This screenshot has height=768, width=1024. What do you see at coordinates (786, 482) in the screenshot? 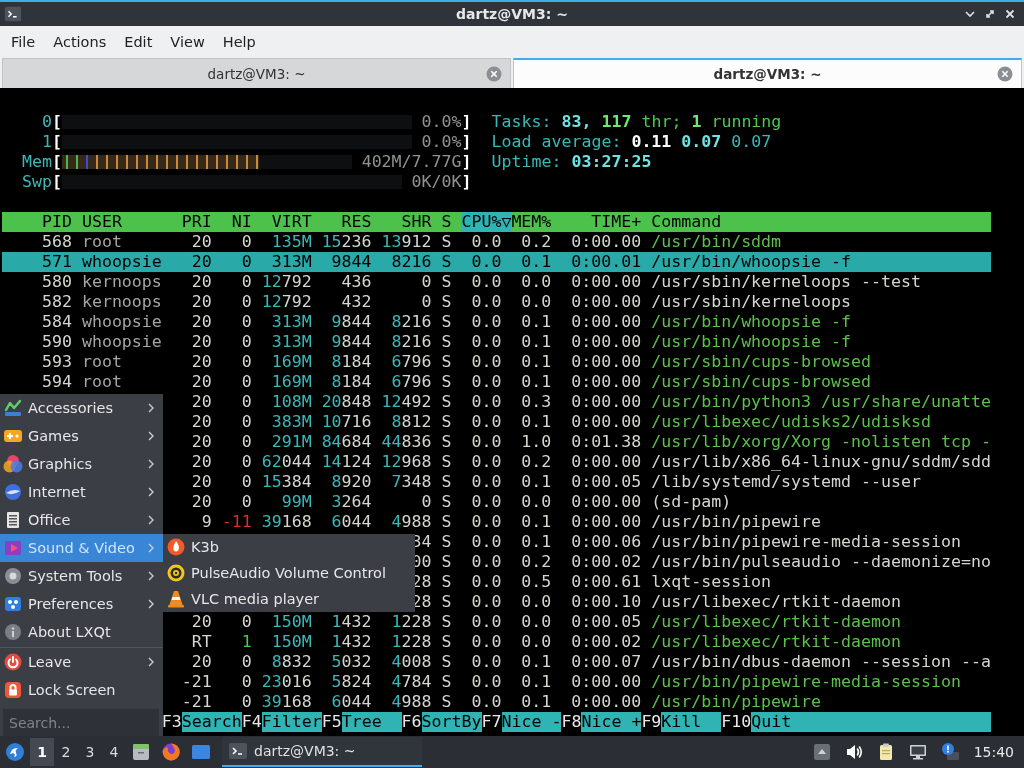
I see `command-cell-text: /lib/systemd/systemd --user` at bounding box center [786, 482].